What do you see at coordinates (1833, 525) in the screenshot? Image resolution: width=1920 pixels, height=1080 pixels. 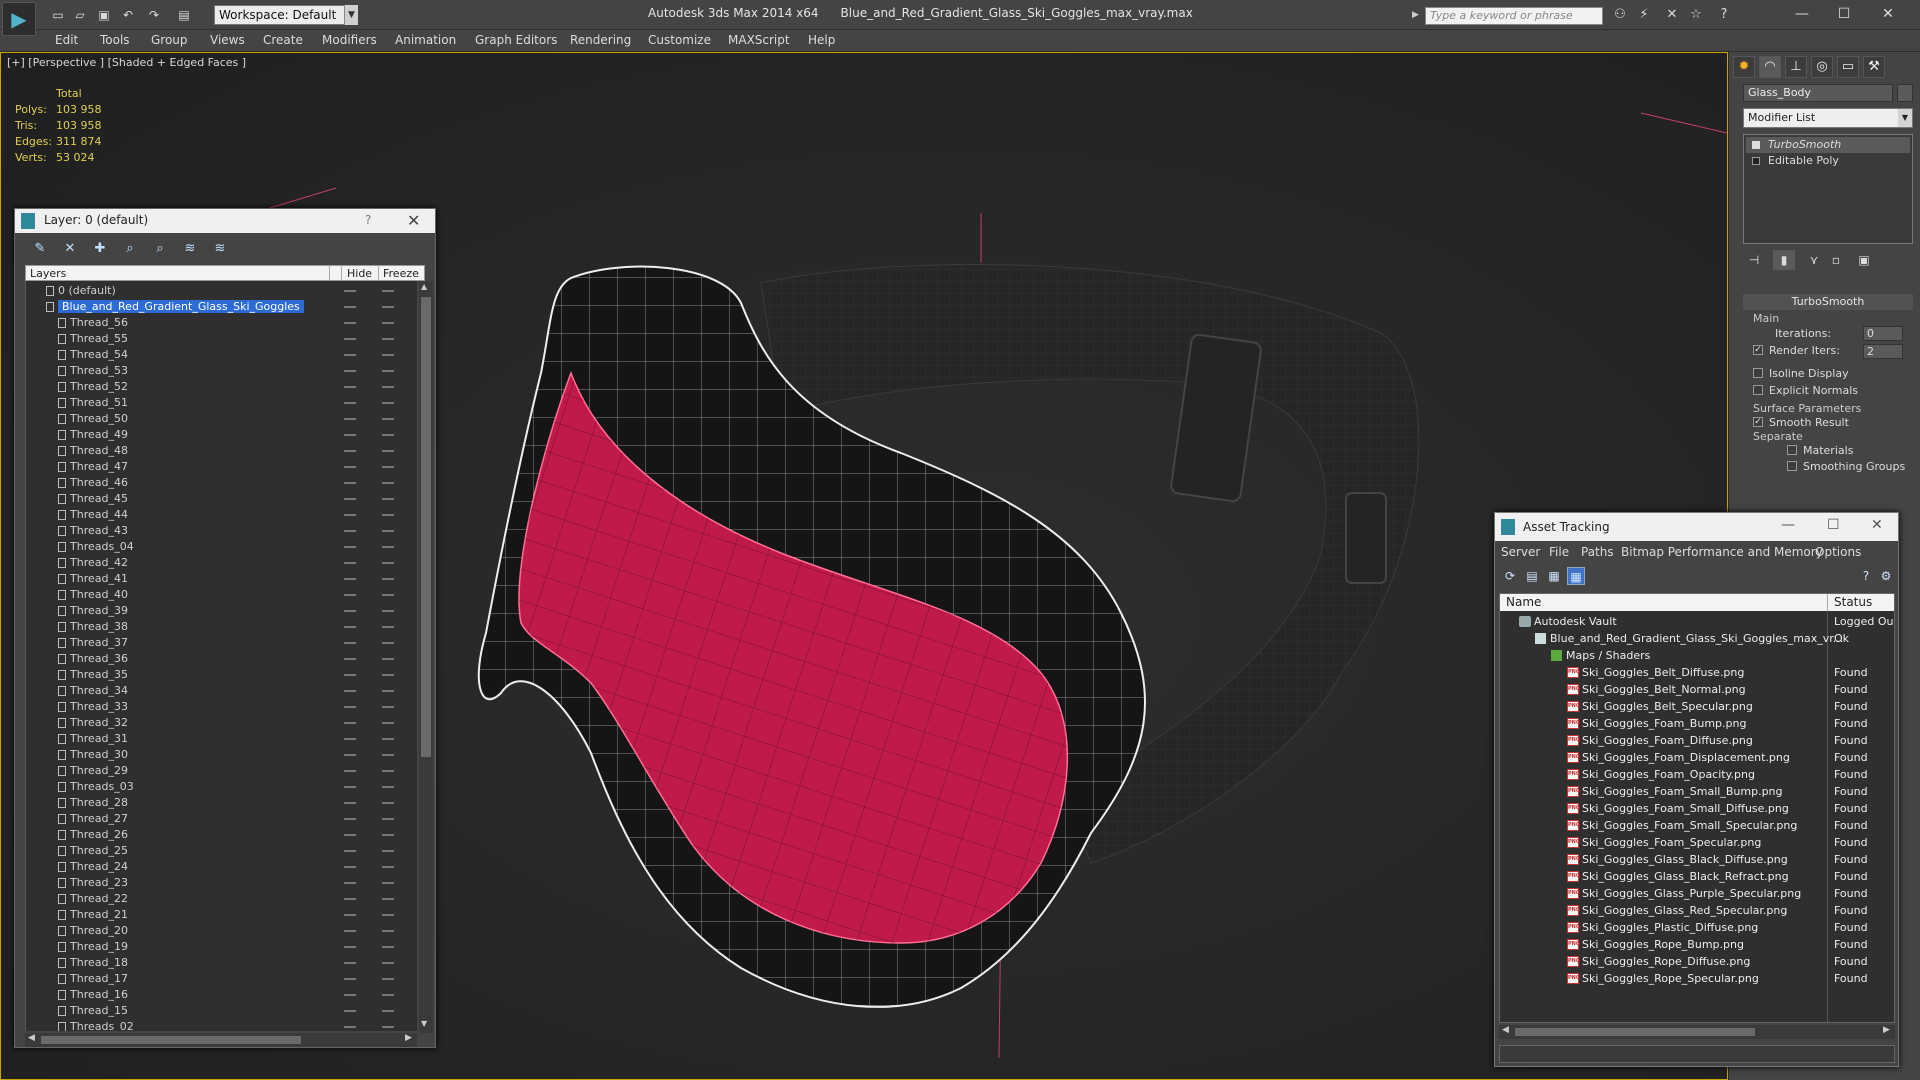 I see `maximize-icon: ☐` at bounding box center [1833, 525].